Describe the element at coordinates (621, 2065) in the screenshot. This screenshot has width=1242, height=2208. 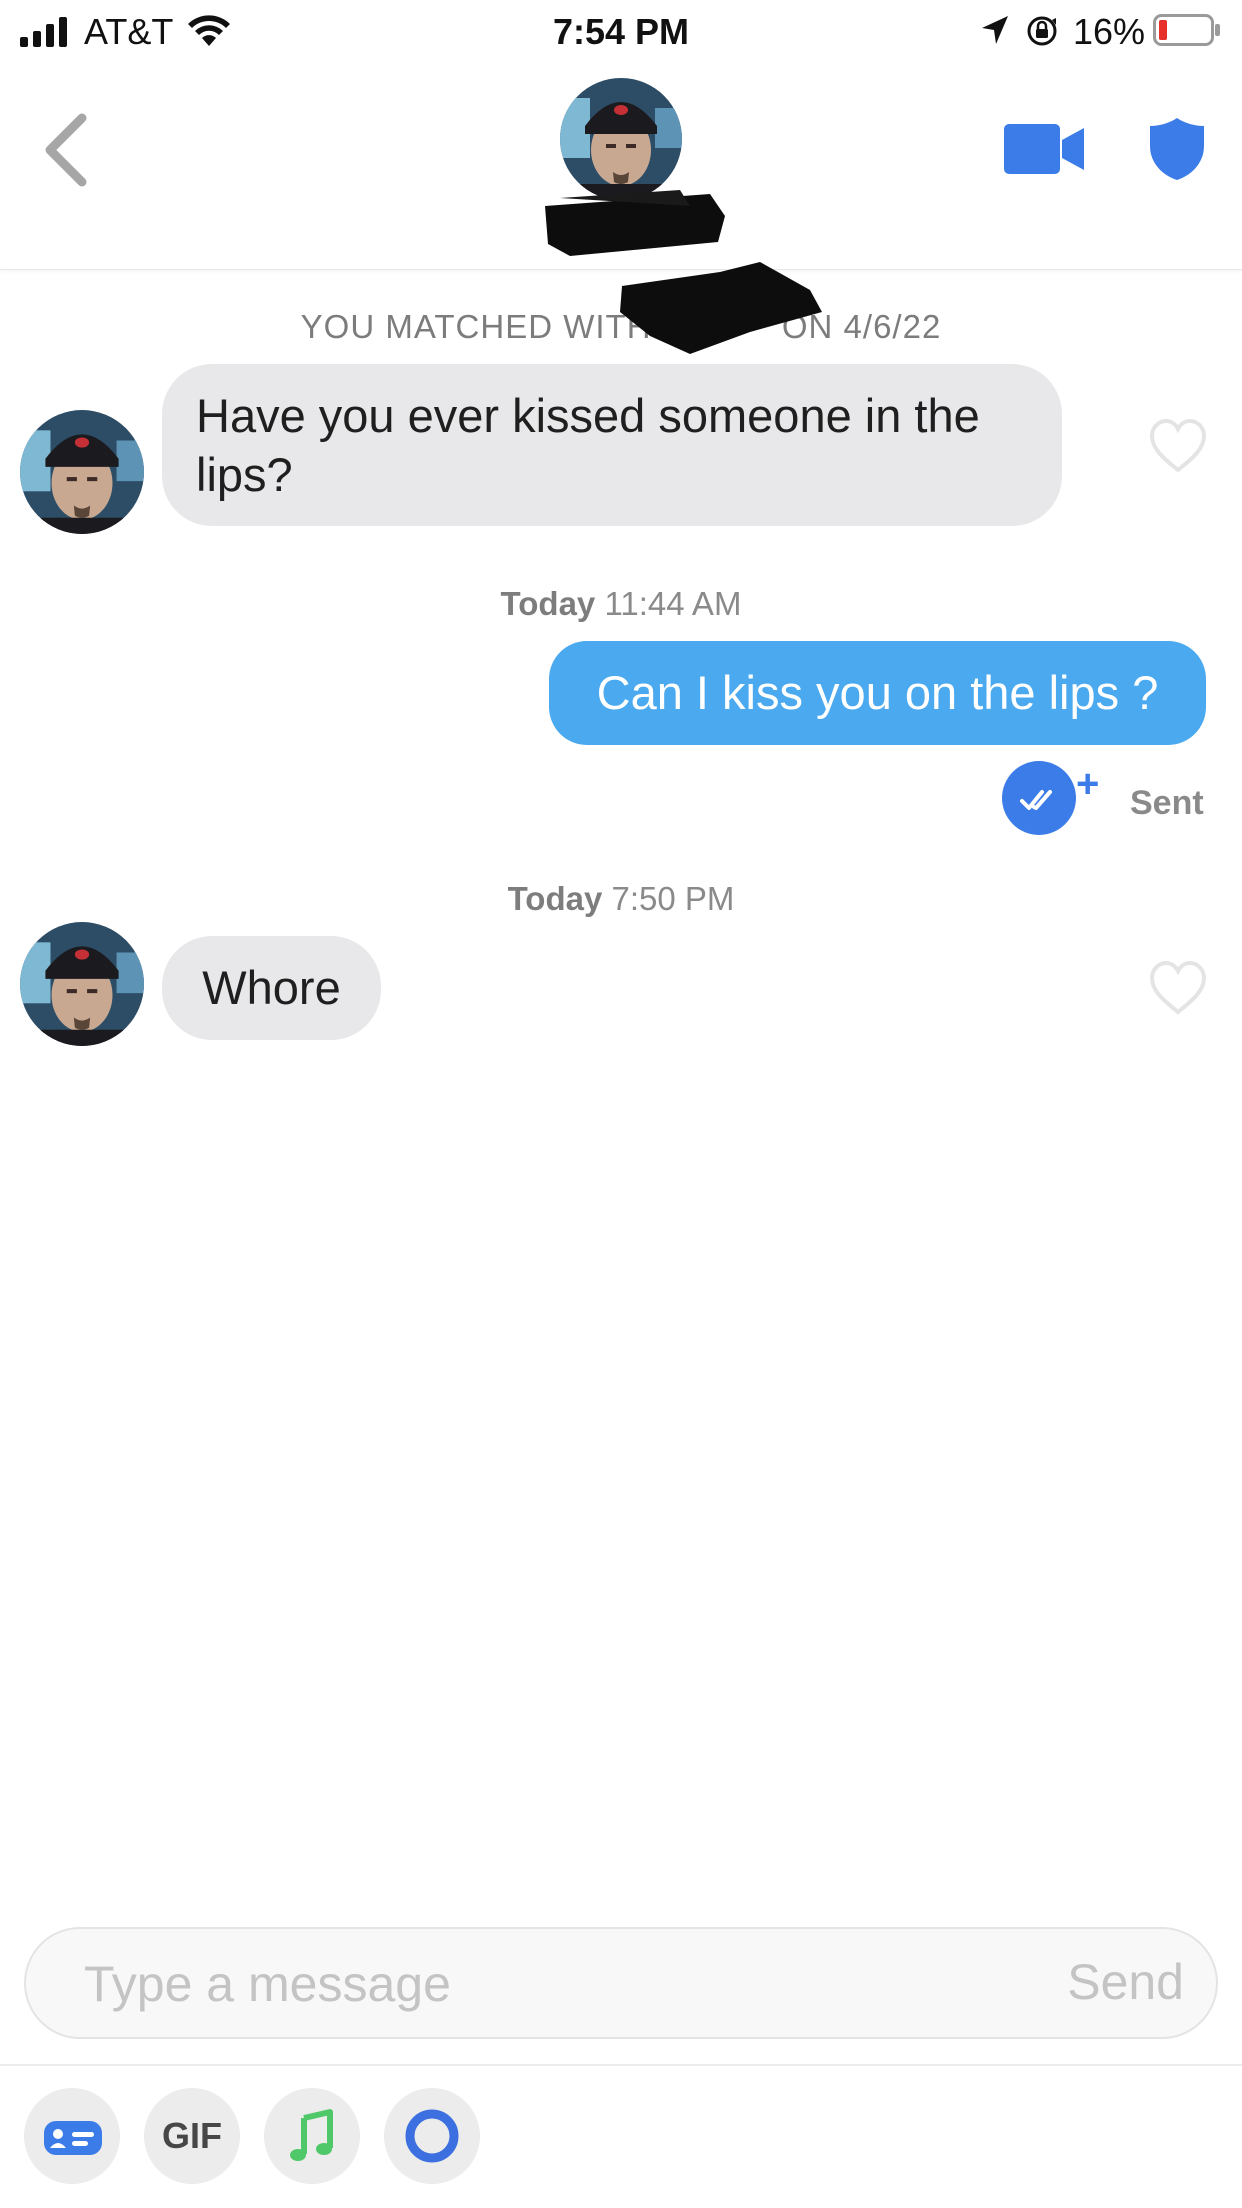
I see `toolbar-divider` at that location.